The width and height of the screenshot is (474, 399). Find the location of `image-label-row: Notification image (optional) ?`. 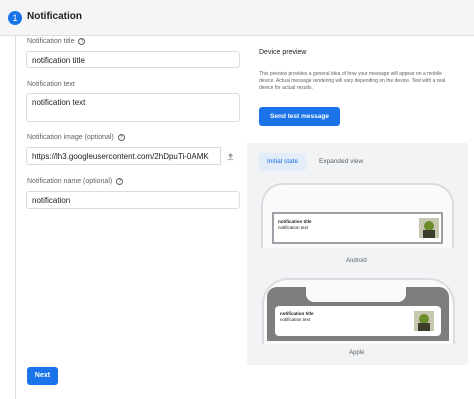

image-label-row: Notification image (optional) ? is located at coordinates (76, 137).